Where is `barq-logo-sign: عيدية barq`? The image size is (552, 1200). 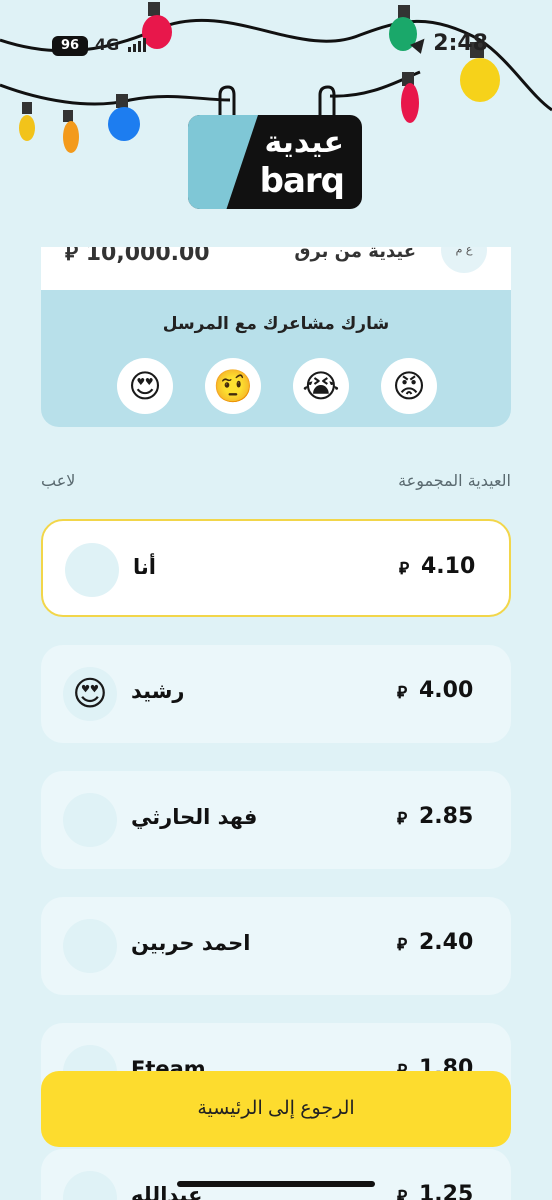 barq-logo-sign: عيدية barq is located at coordinates (275, 147).